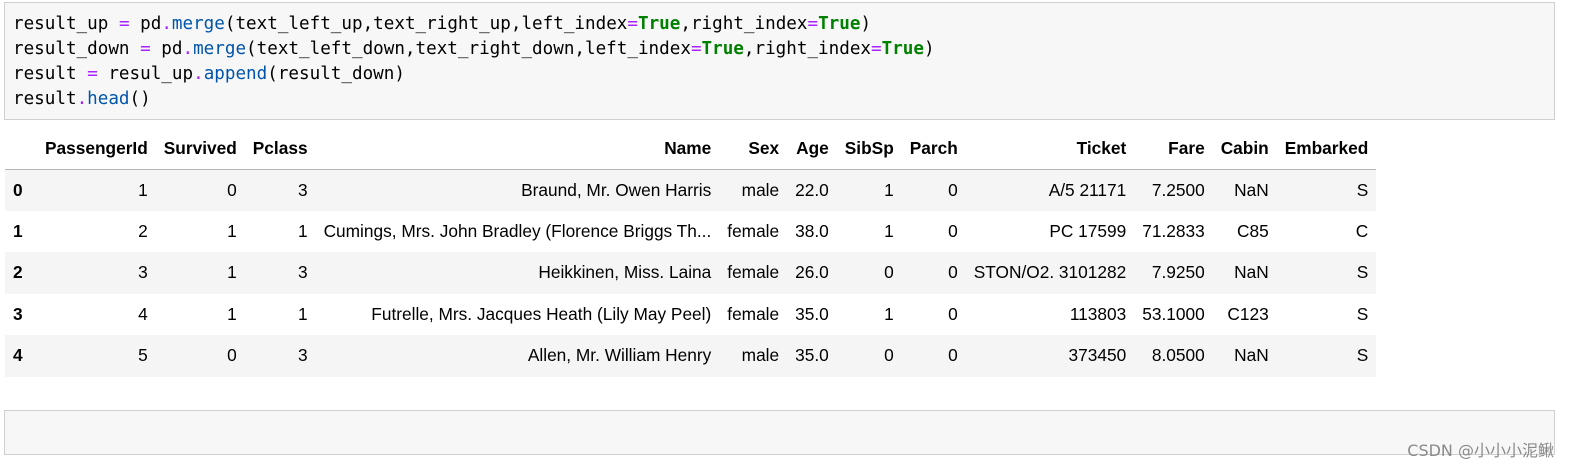 This screenshot has height=472, width=1585. I want to click on table-cell: 7.2500, so click(1178, 189).